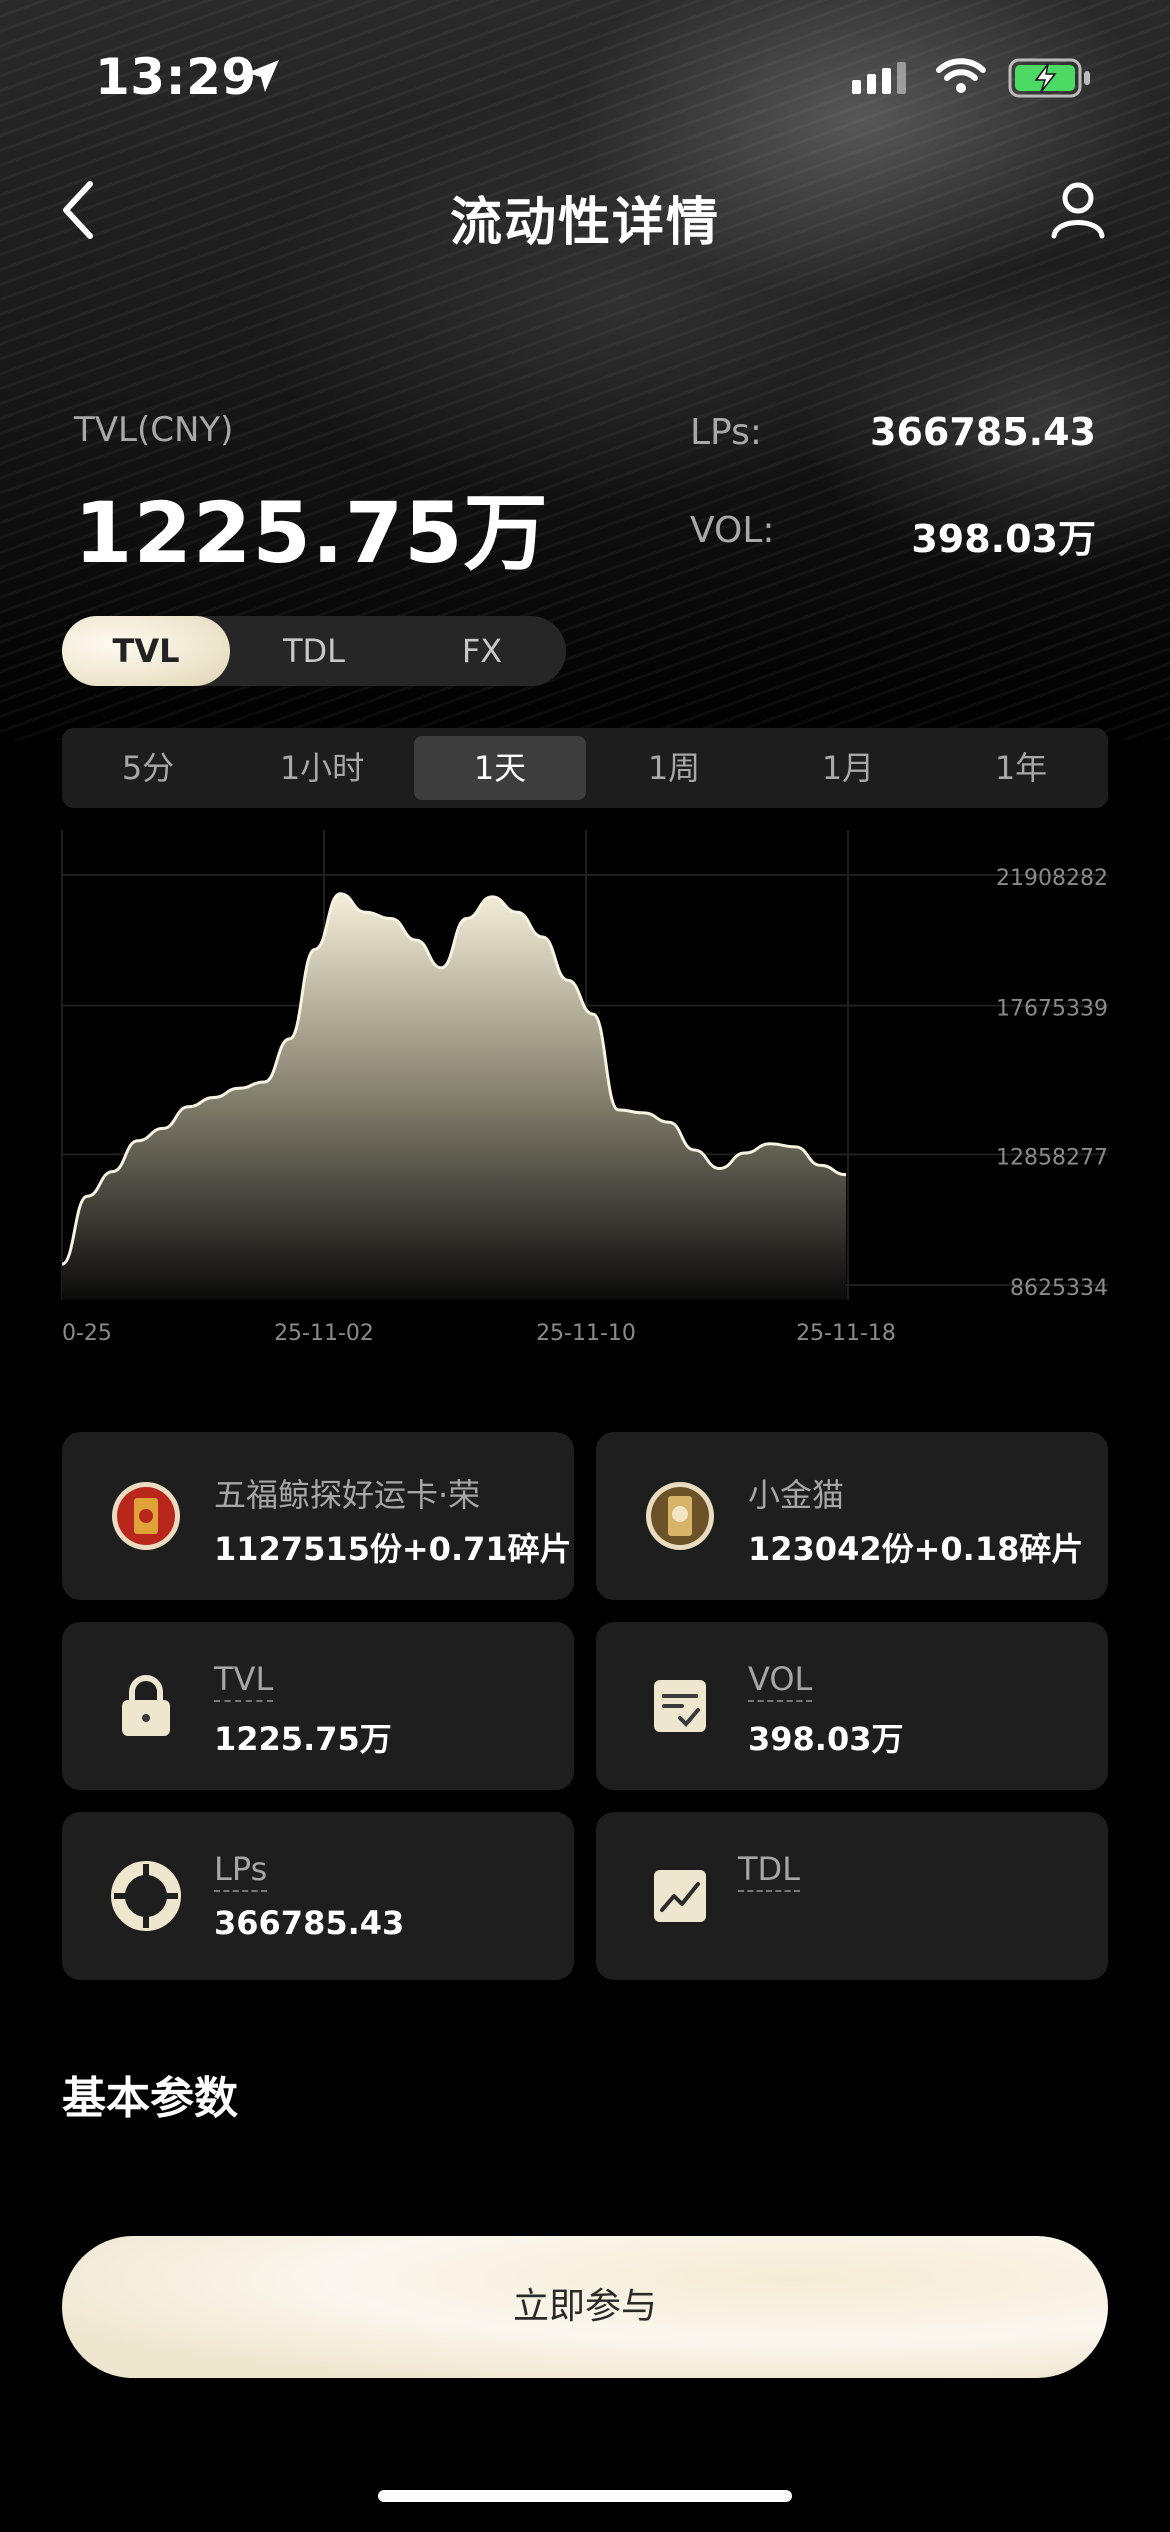  Describe the element at coordinates (324, 1333) in the screenshot. I see `x-tick-label: 25-11-02` at that location.